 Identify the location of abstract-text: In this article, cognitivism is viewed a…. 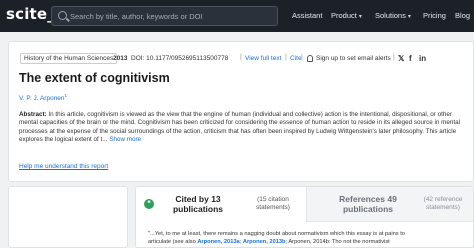
(240, 127).